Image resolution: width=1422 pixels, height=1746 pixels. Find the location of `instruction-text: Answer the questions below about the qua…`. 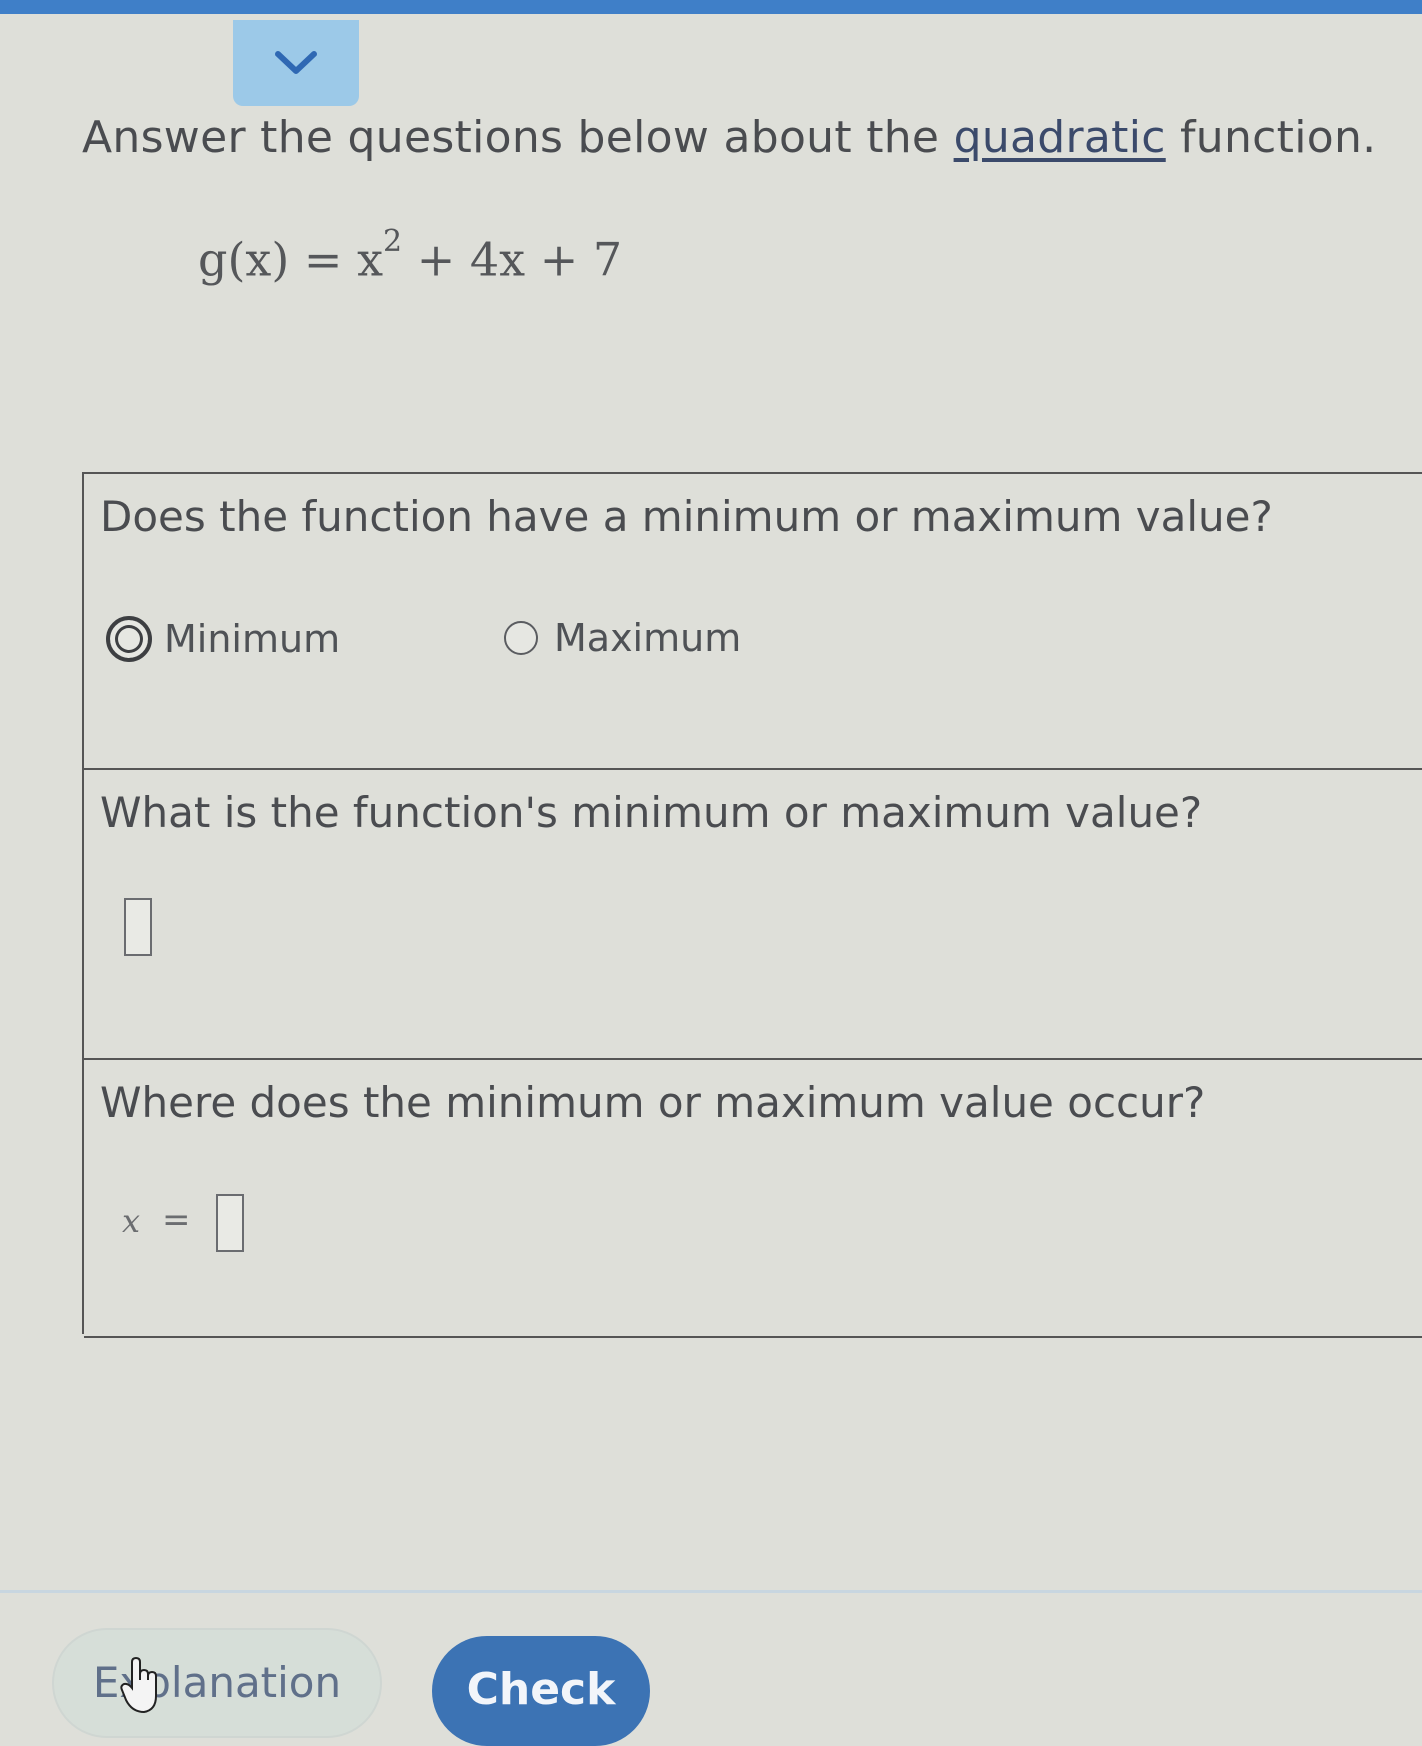

instruction-text: Answer the questions below about the qua… is located at coordinates (729, 137).